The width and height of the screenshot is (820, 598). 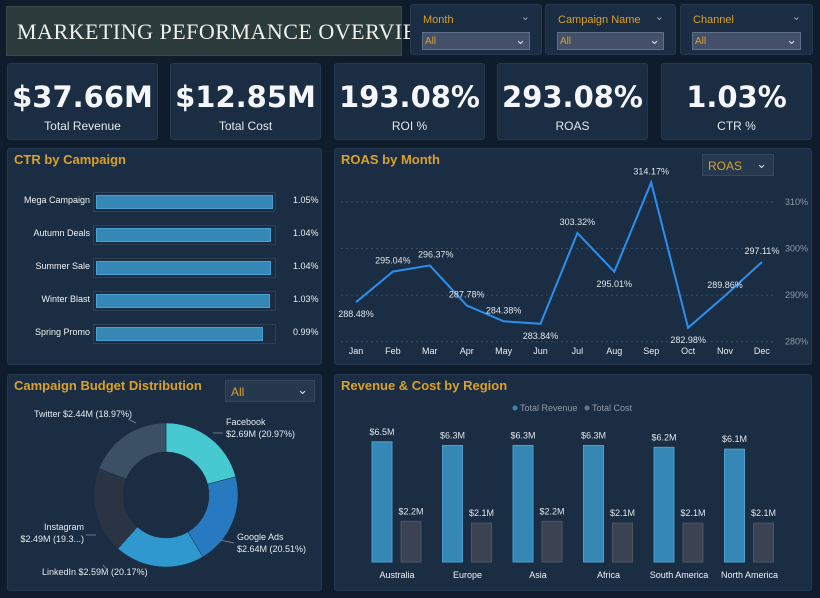 What do you see at coordinates (572, 126) in the screenshot?
I see `kpi-label: ROAS` at bounding box center [572, 126].